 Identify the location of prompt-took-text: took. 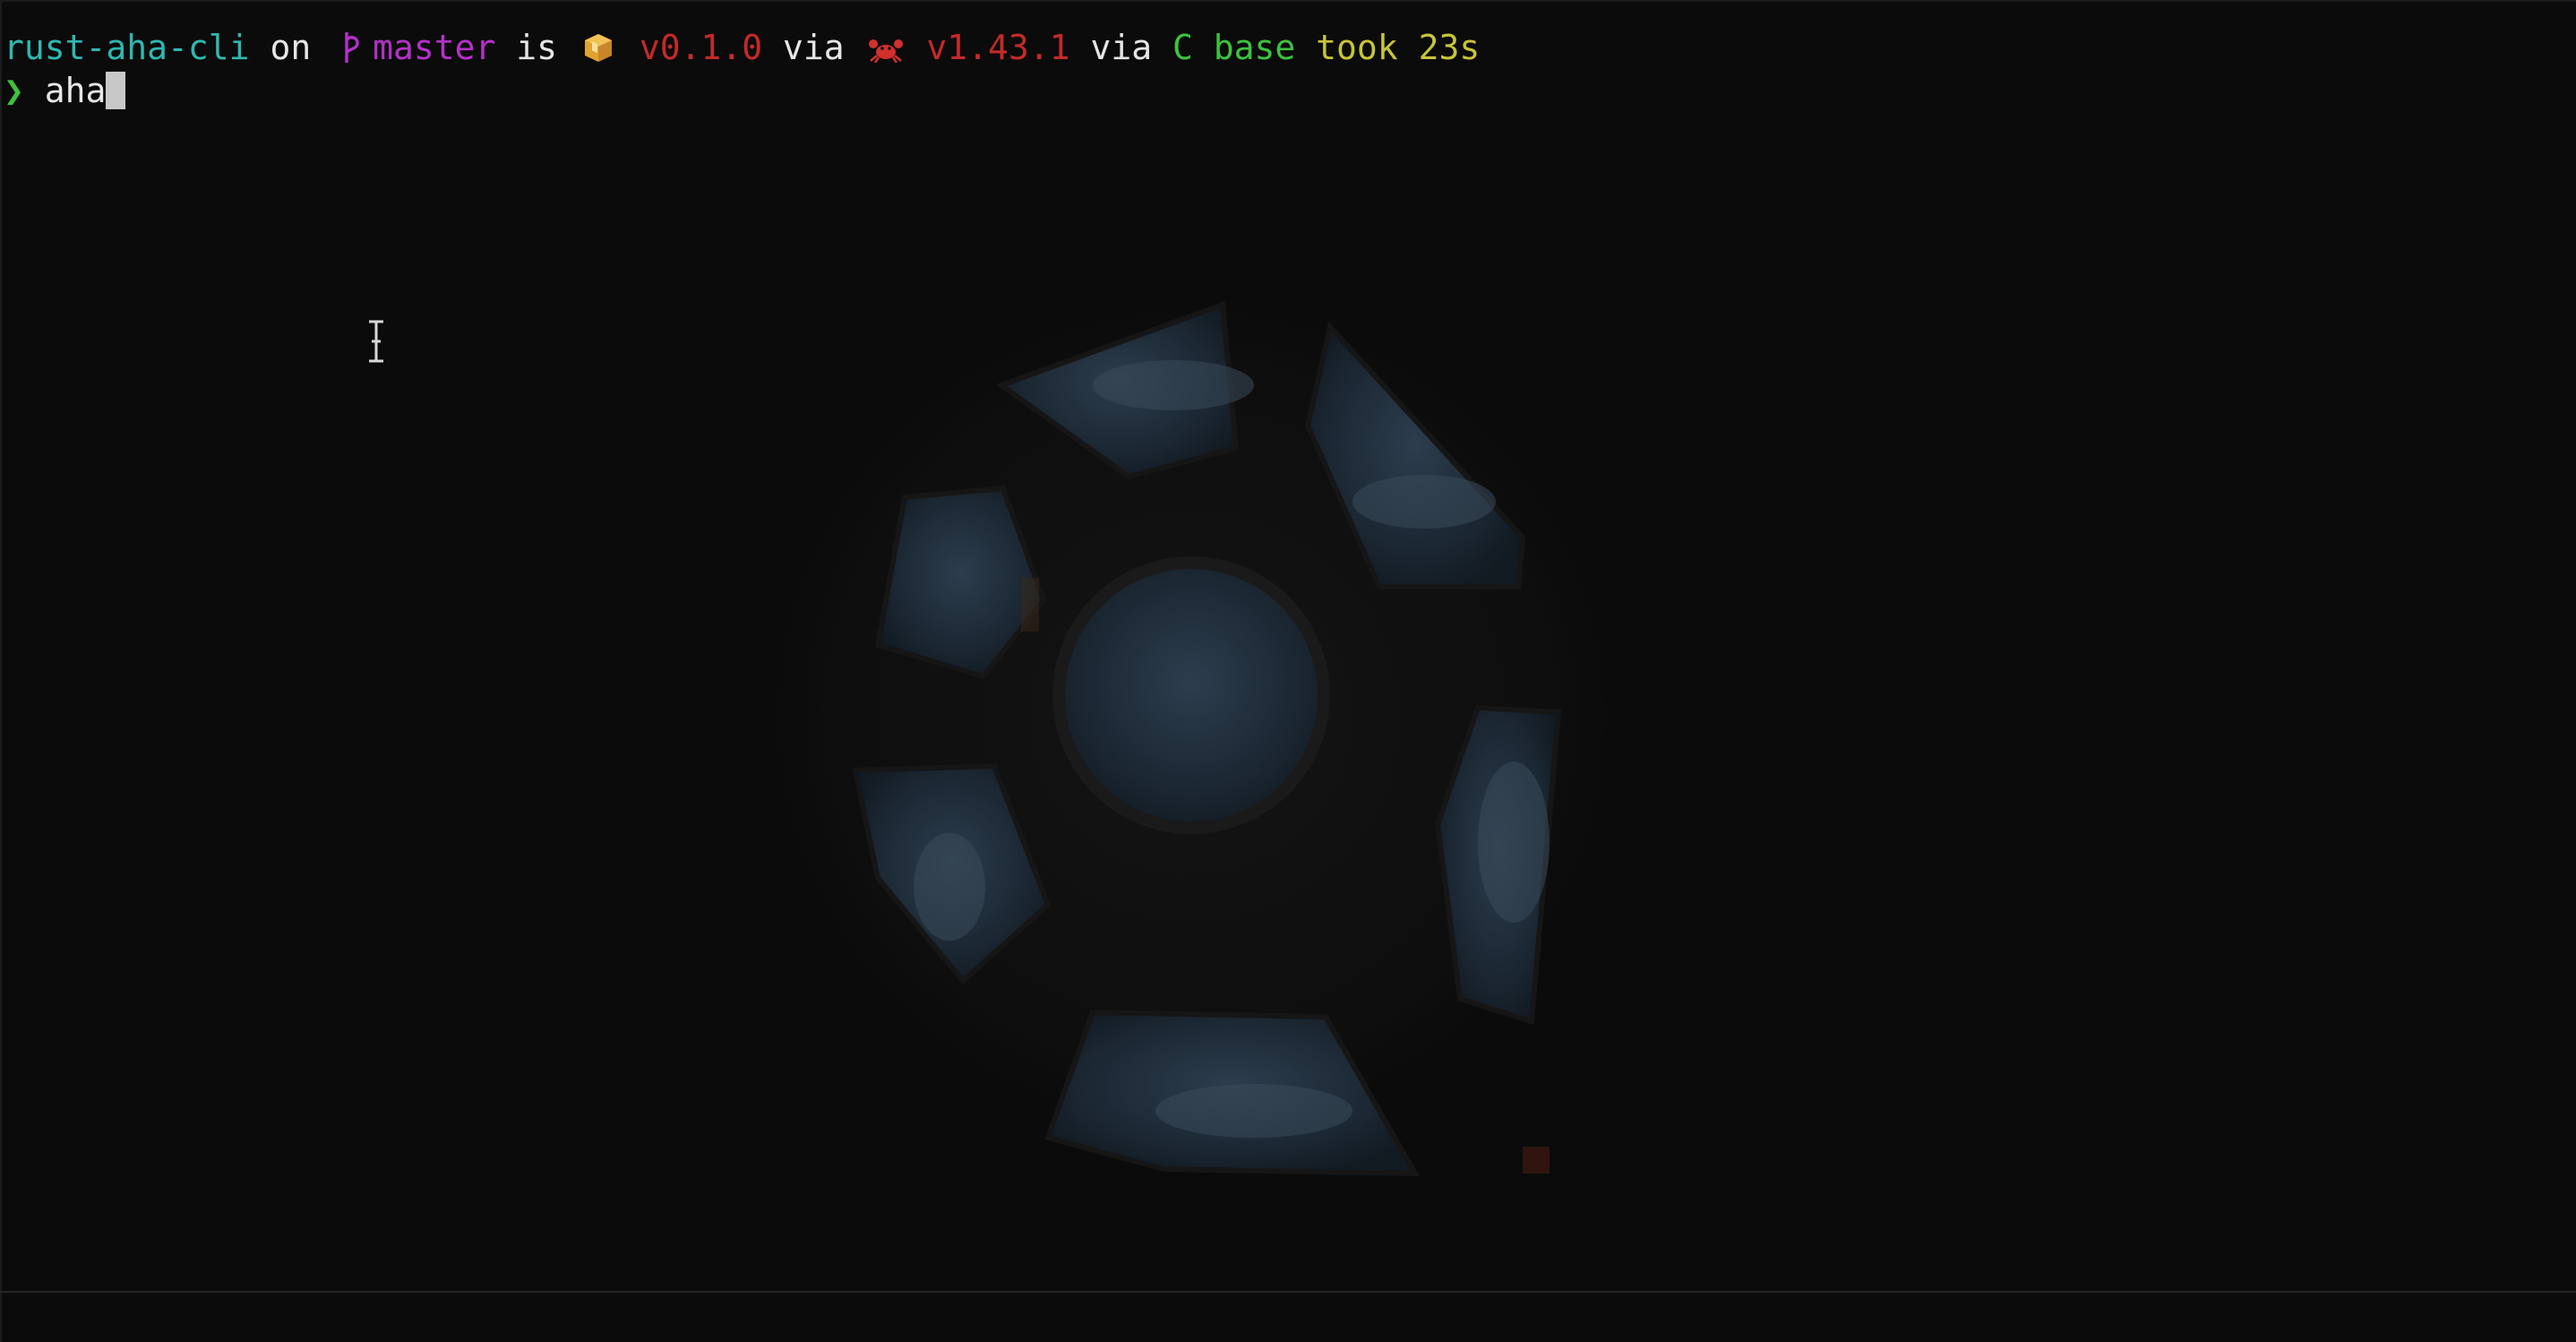
(1357, 47).